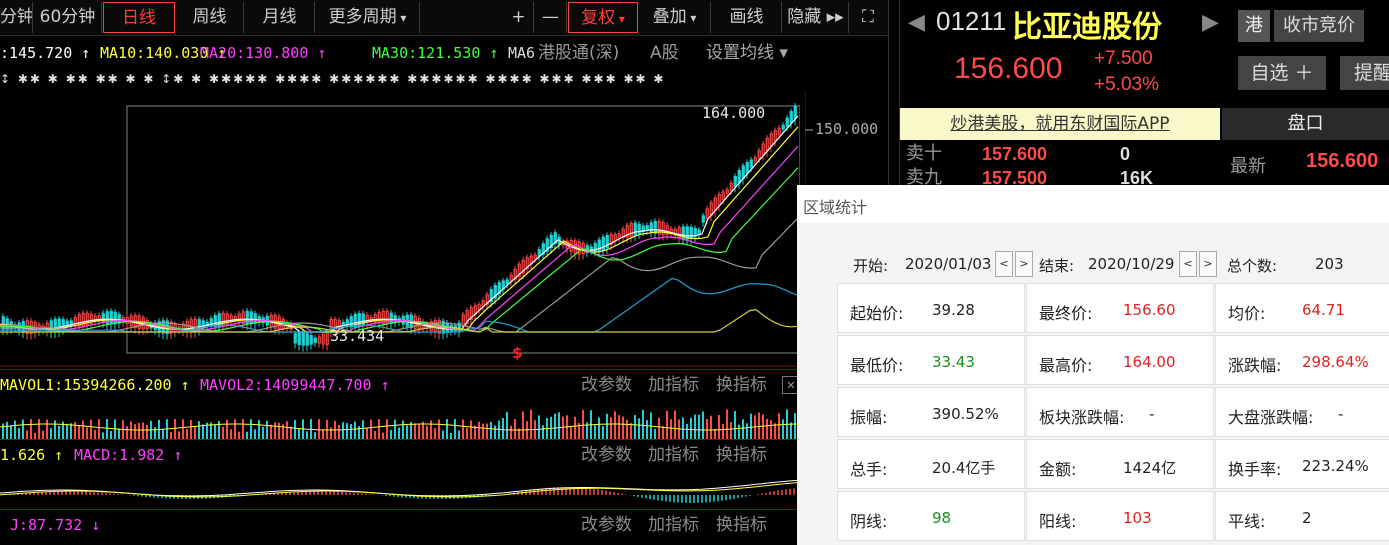 Image resolution: width=1389 pixels, height=545 pixels. What do you see at coordinates (1060, 124) in the screenshot?
I see `promo-link: 炒港美股，就用东财国际APP` at bounding box center [1060, 124].